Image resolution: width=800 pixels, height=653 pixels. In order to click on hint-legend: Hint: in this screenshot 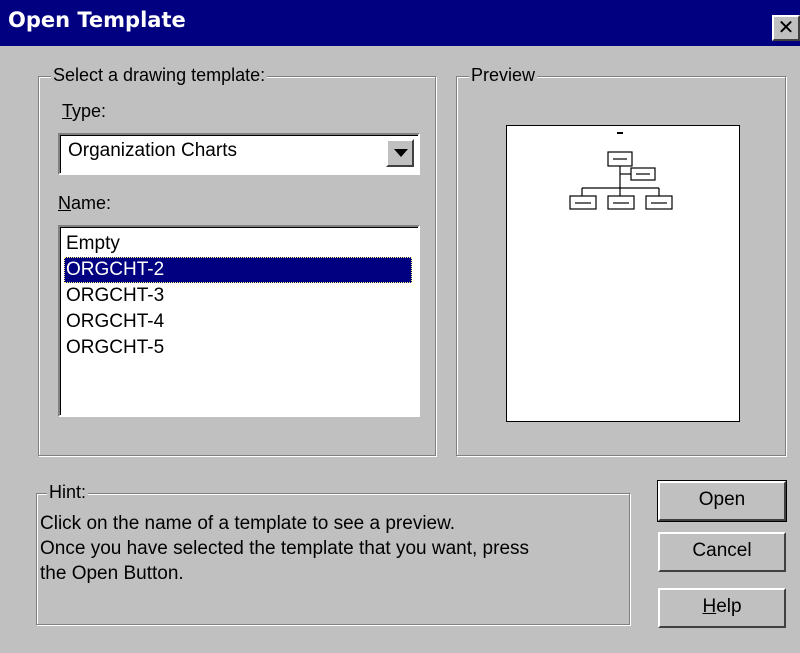, I will do `click(68, 492)`.